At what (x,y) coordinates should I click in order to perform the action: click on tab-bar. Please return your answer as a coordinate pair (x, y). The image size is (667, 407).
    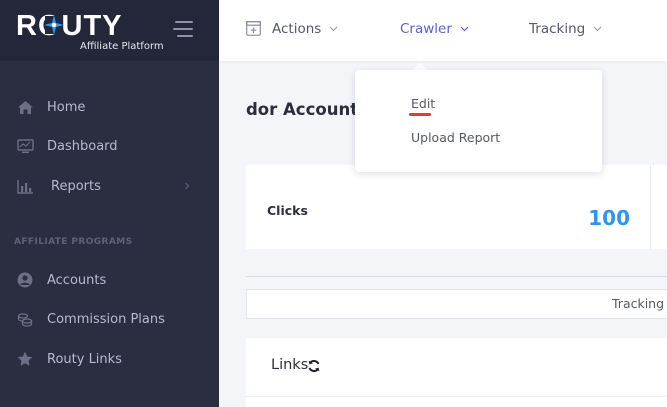
    Looking at the image, I should click on (456, 304).